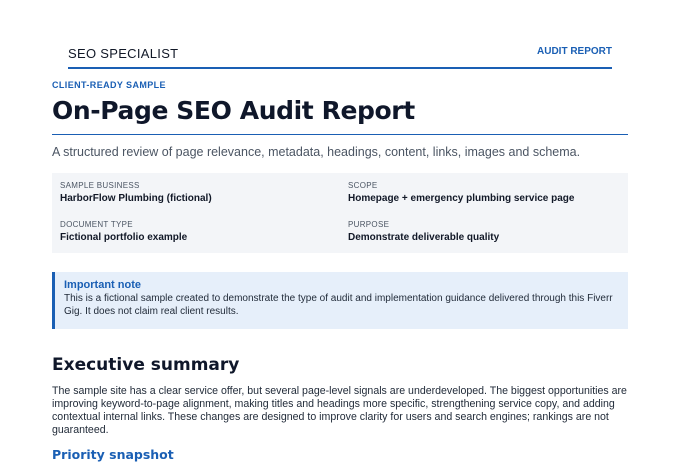 This screenshot has height=462, width=680. Describe the element at coordinates (113, 454) in the screenshot. I see `priority-snapshot-heading: Priority snapshot` at that location.